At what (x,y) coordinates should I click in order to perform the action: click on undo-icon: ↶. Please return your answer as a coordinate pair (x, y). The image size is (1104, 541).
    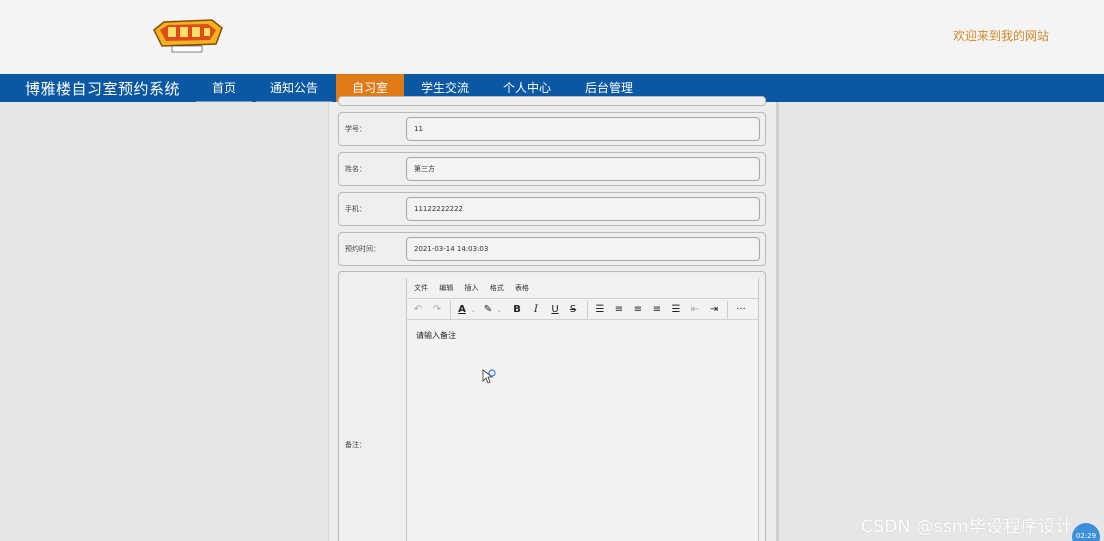
    Looking at the image, I should click on (418, 310).